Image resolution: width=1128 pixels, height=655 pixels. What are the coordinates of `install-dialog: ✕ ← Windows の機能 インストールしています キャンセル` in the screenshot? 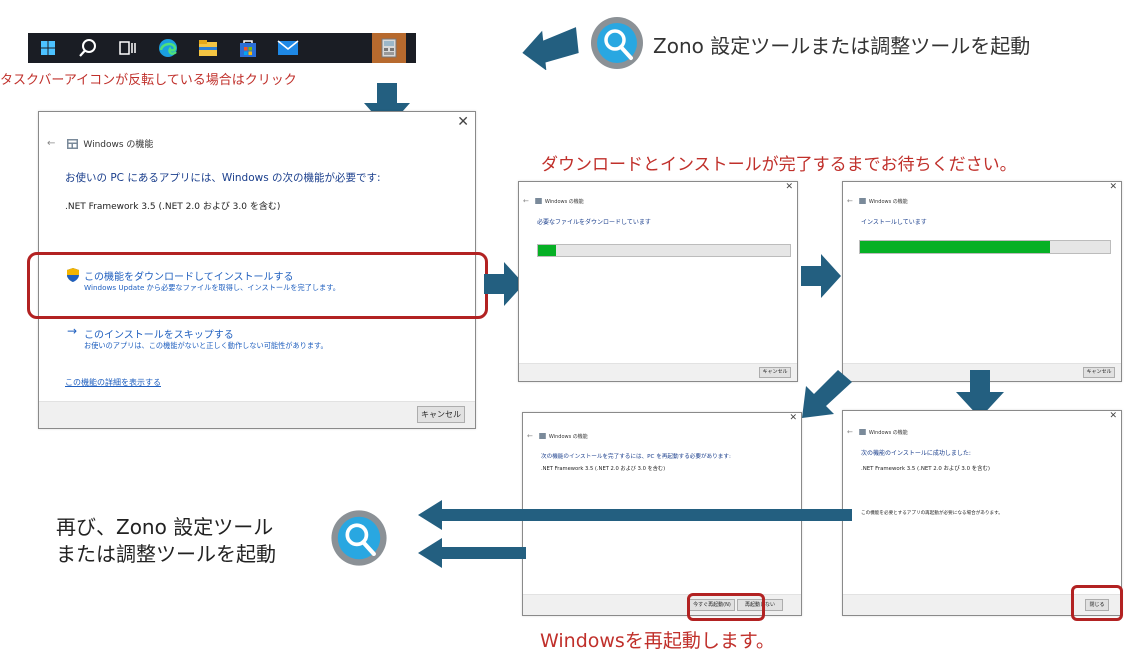 It's located at (982, 281).